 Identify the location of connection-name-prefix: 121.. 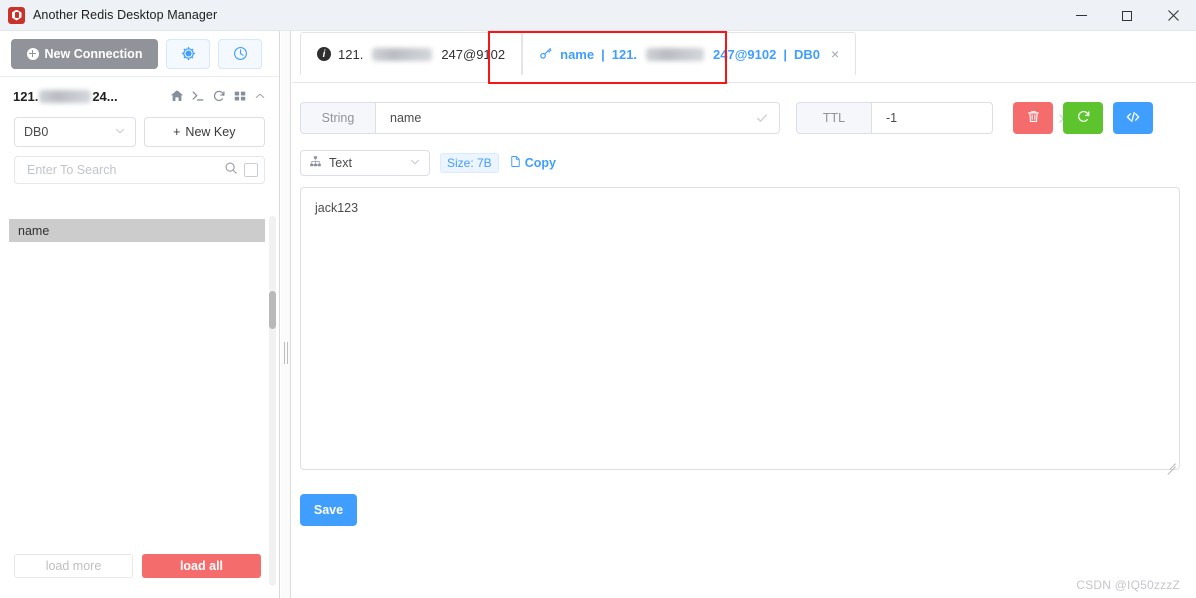
(26, 96).